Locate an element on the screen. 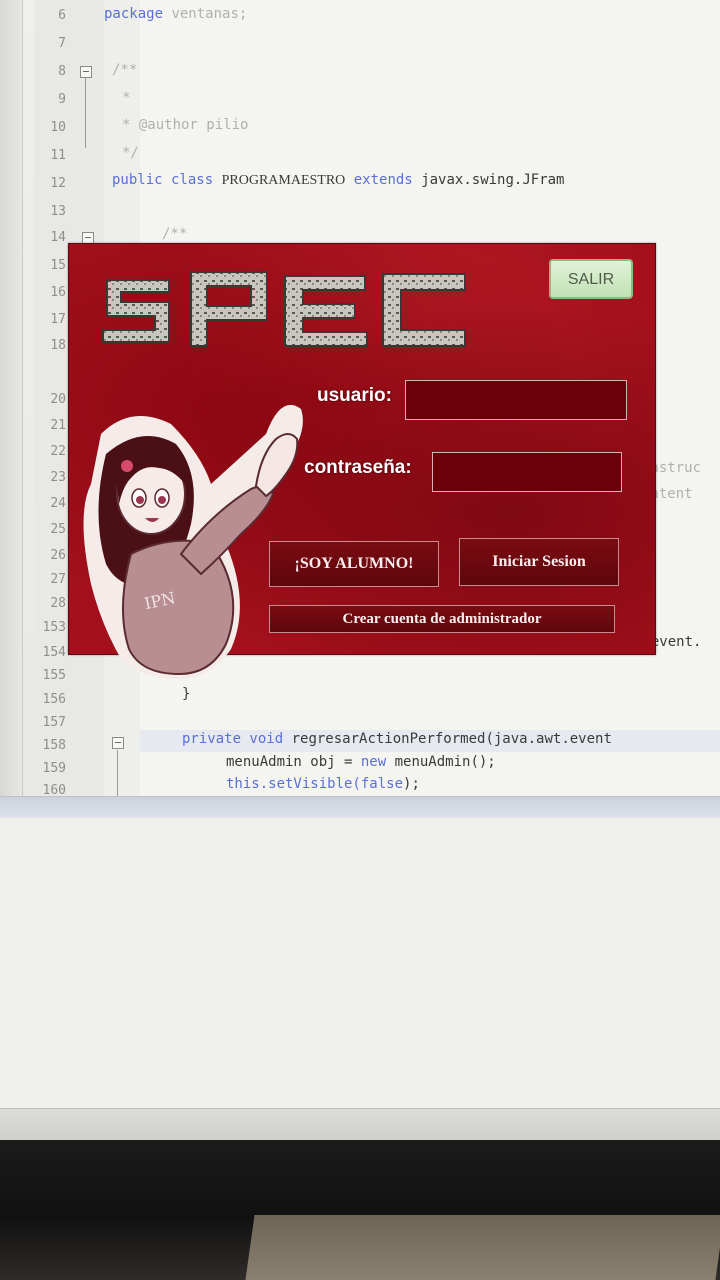 Image resolution: width=720 pixels, height=1280 pixels. create-admin-button: Crear cuenta de administrador is located at coordinates (442, 619).